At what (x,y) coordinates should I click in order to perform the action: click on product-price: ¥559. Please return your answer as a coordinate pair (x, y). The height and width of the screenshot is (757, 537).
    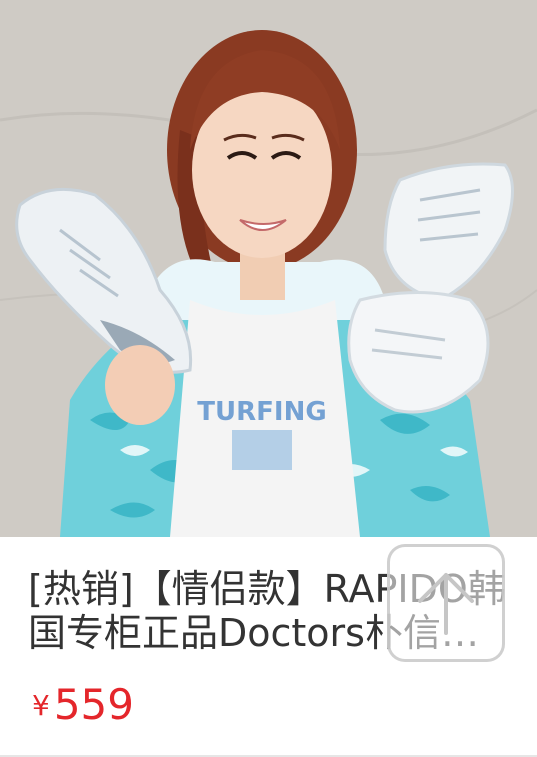
    Looking at the image, I should click on (83, 704).